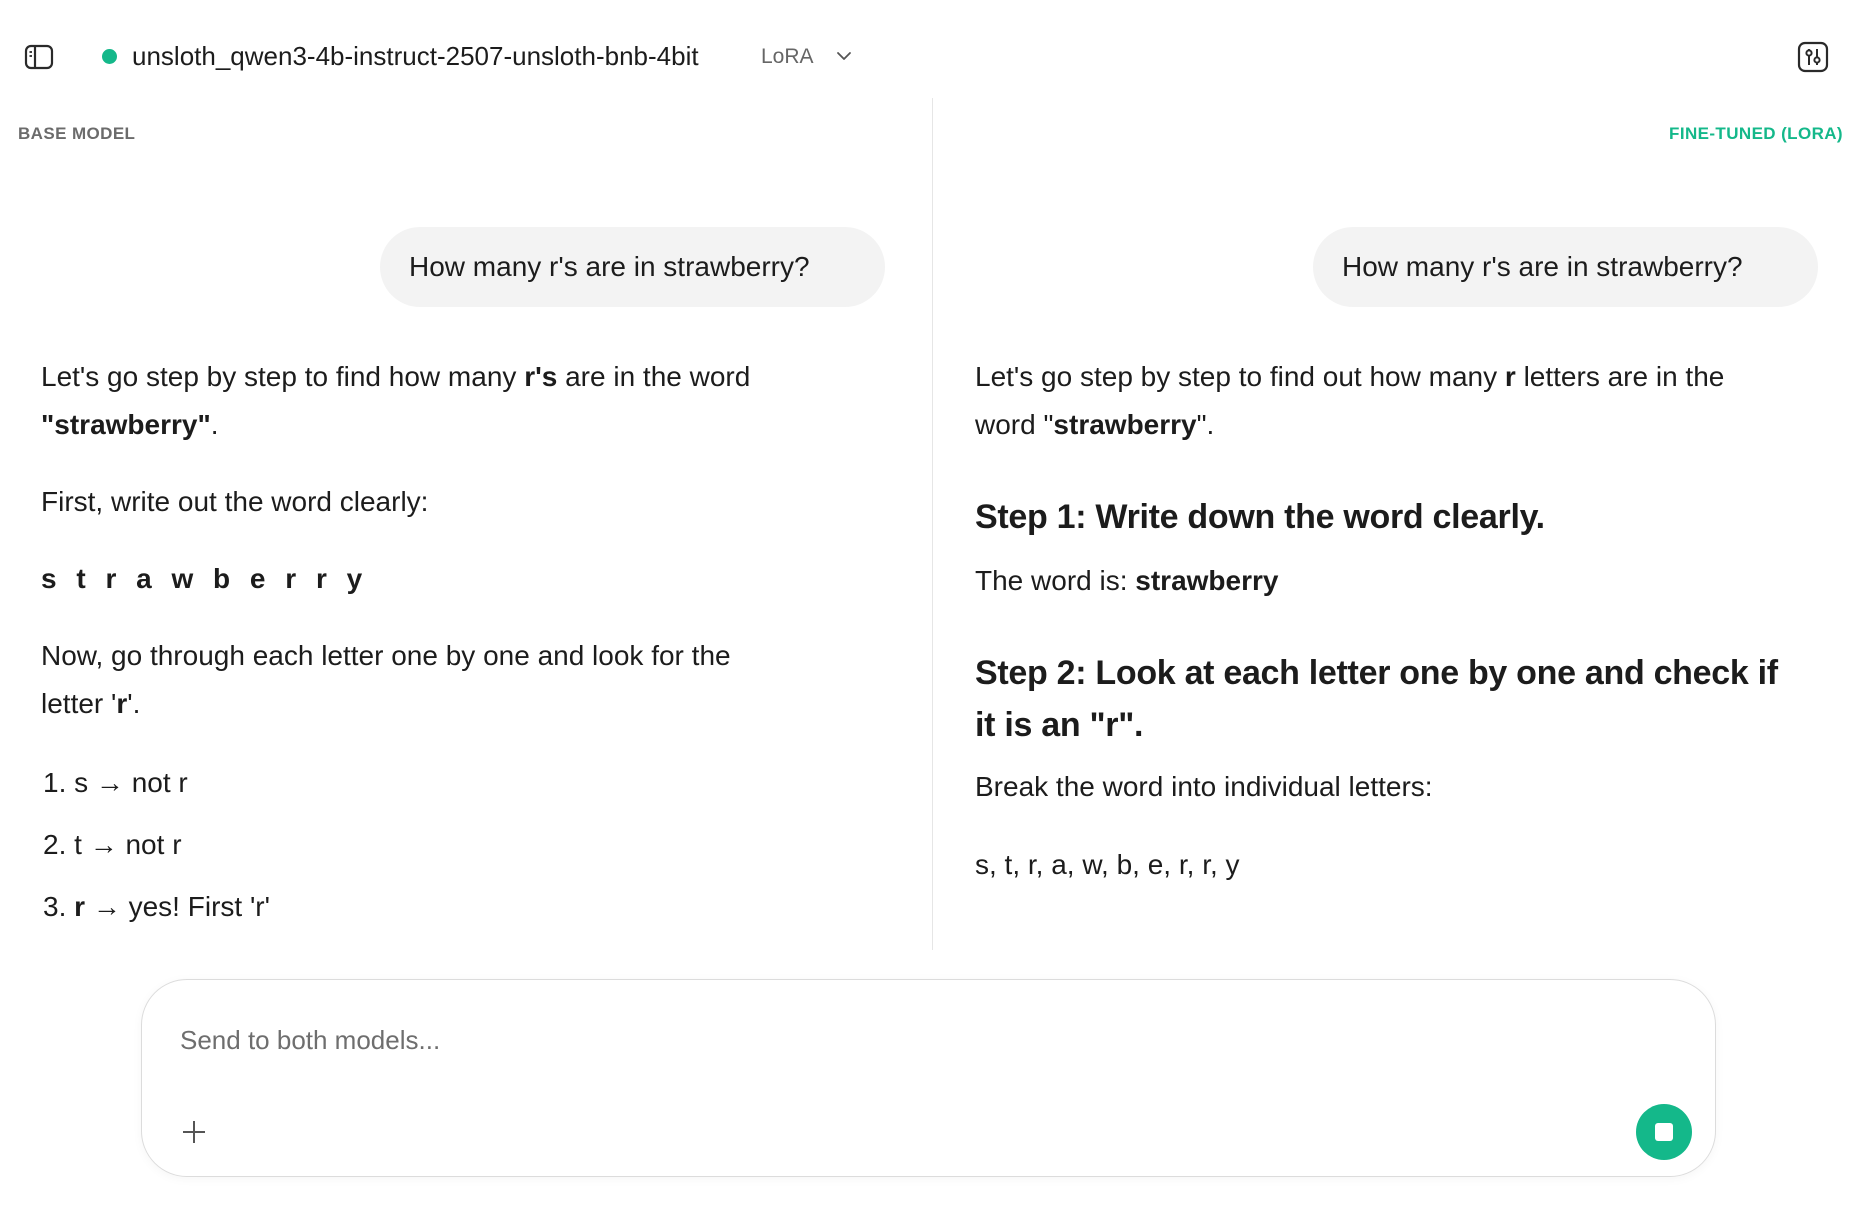 This screenshot has height=1215, width=1849. What do you see at coordinates (1756, 133) in the screenshot?
I see `lora-model-label: FINE-TUNED (LORA)` at bounding box center [1756, 133].